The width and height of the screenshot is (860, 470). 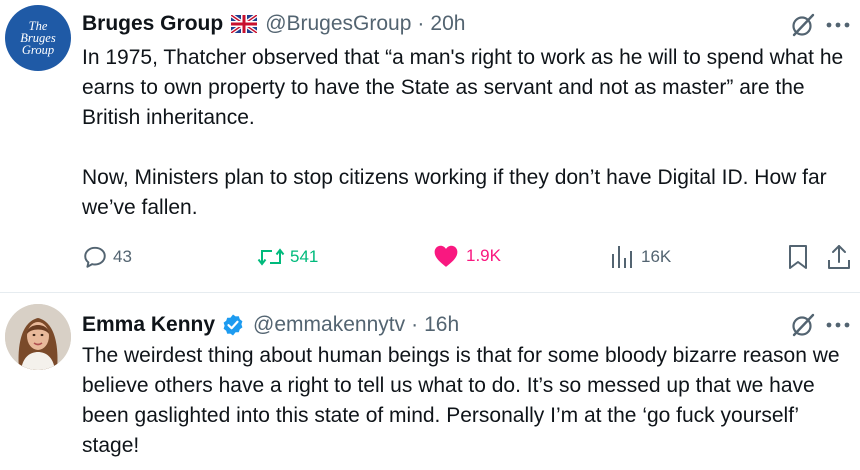 I want to click on repost-icon, so click(x=271, y=257).